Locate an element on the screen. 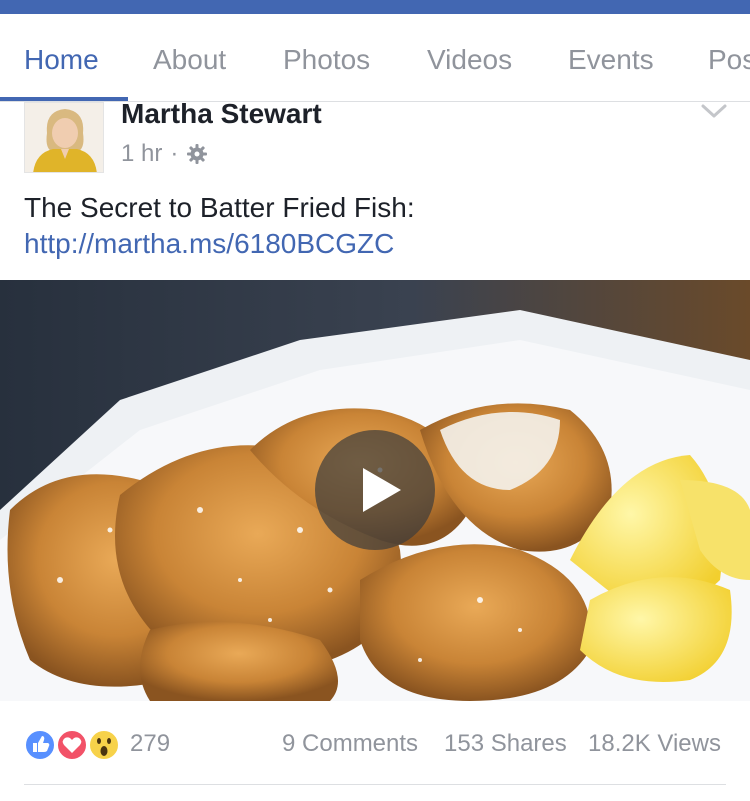  post-stats-bar: 279 9 Comments 153 Shares 18.2K Views is located at coordinates (375, 744).